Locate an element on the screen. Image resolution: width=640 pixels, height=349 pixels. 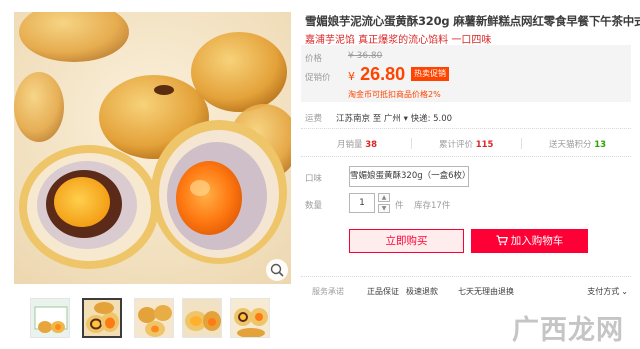
currency-symbol: ¥ is located at coordinates (351, 76).